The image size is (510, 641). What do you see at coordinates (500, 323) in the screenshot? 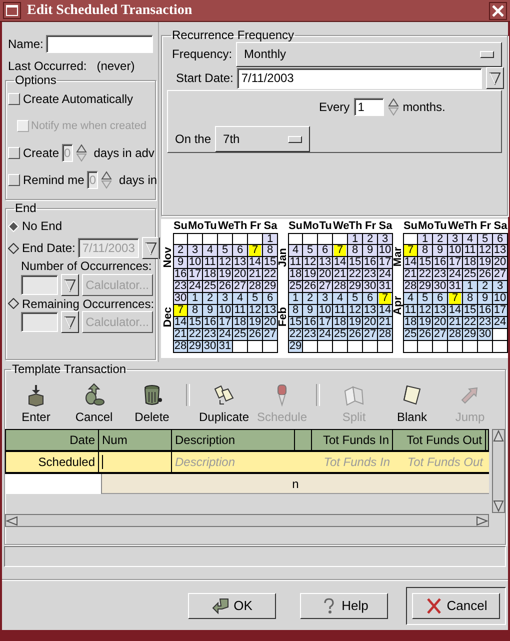
I see `day-cell: 24` at bounding box center [500, 323].